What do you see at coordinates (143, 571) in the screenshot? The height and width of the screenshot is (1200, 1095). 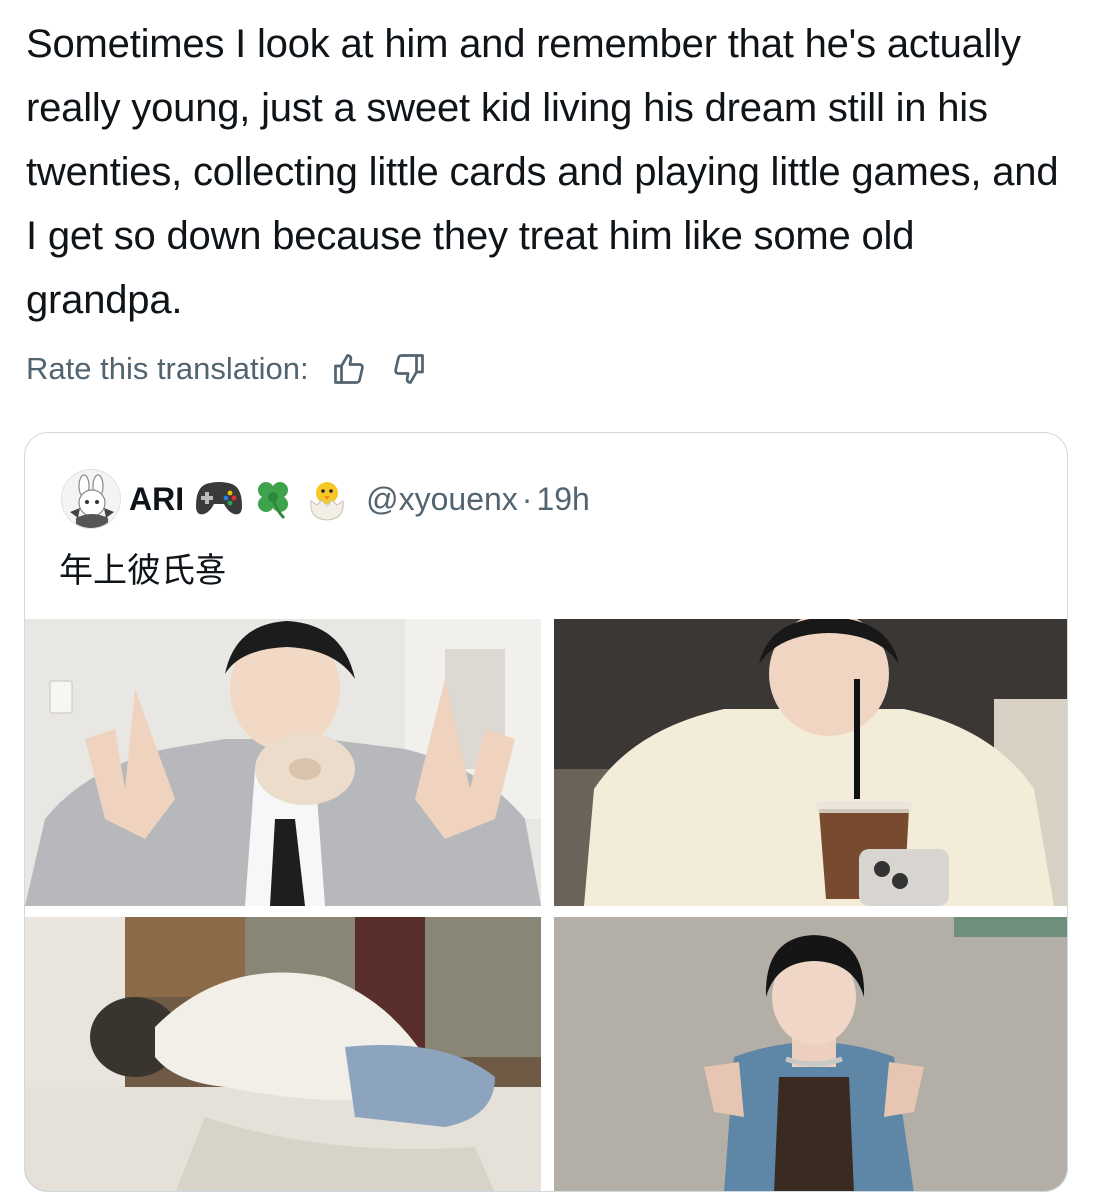 I see `quoted-tweet-text: 年上彼氏횽` at bounding box center [143, 571].